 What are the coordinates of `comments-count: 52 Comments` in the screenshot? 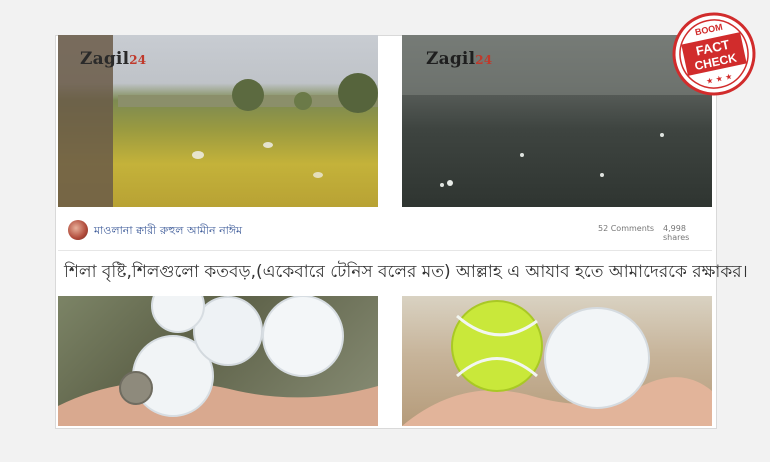 It's located at (626, 228).